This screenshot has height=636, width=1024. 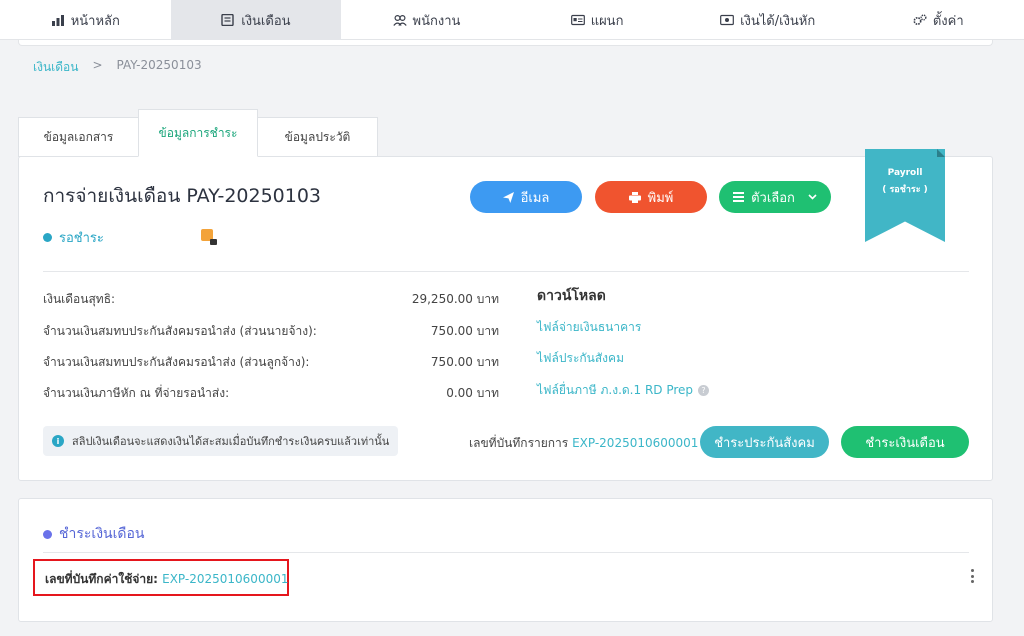 I want to click on info-icon: i, so click(x=58, y=441).